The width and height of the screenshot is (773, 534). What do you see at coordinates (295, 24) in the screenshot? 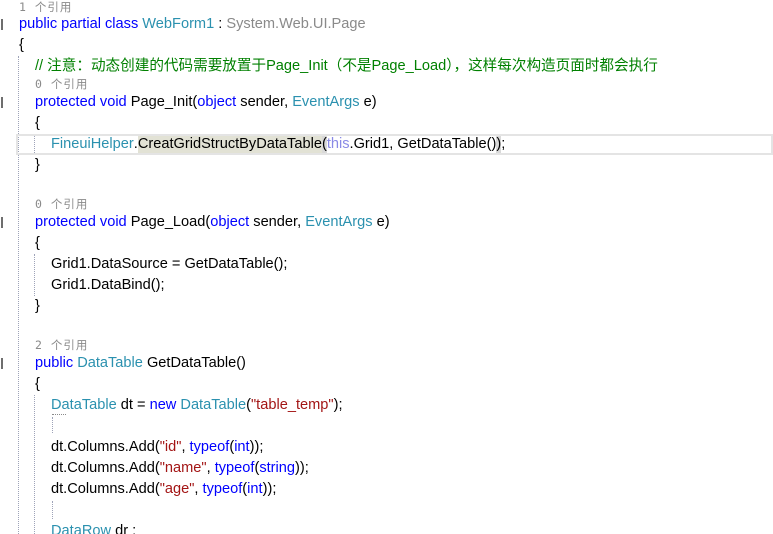
I see `base-type-token: System.Web.UI.Page` at bounding box center [295, 24].